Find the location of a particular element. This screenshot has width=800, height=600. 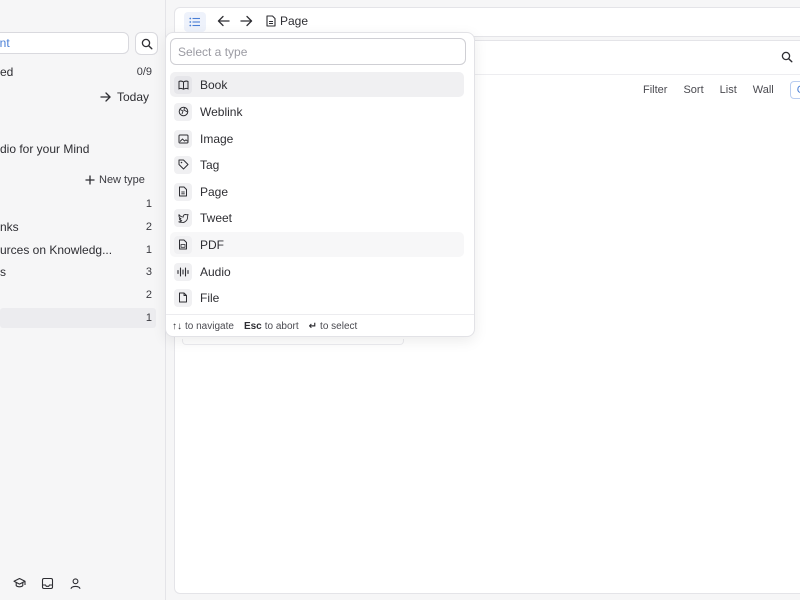

tag-icon is located at coordinates (183, 164).